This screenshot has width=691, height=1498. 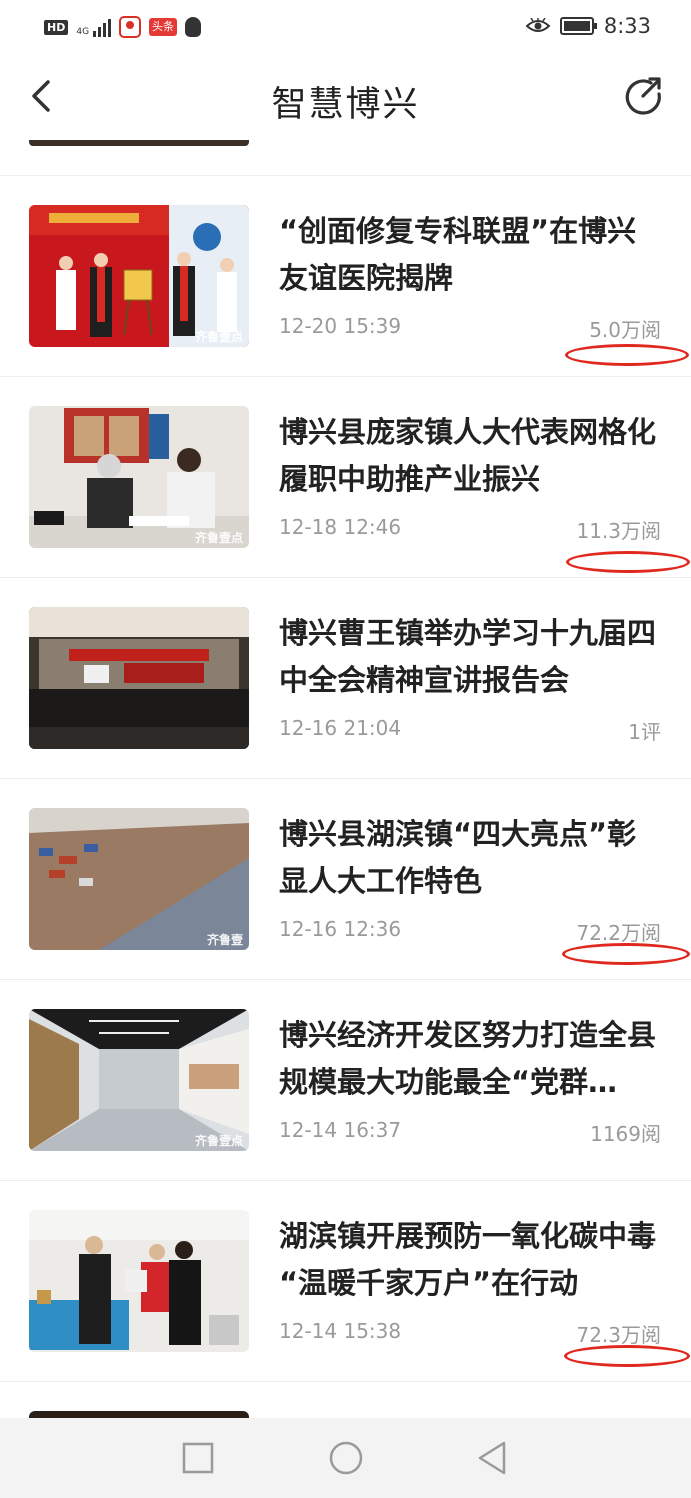 I want to click on eye-care-icon, so click(x=537, y=25).